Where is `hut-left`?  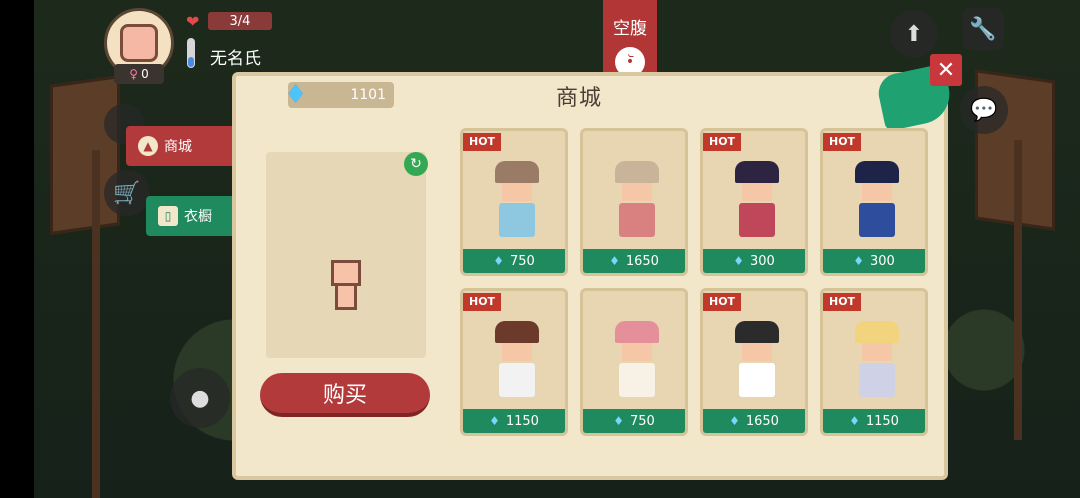
hut-left is located at coordinates (85, 155).